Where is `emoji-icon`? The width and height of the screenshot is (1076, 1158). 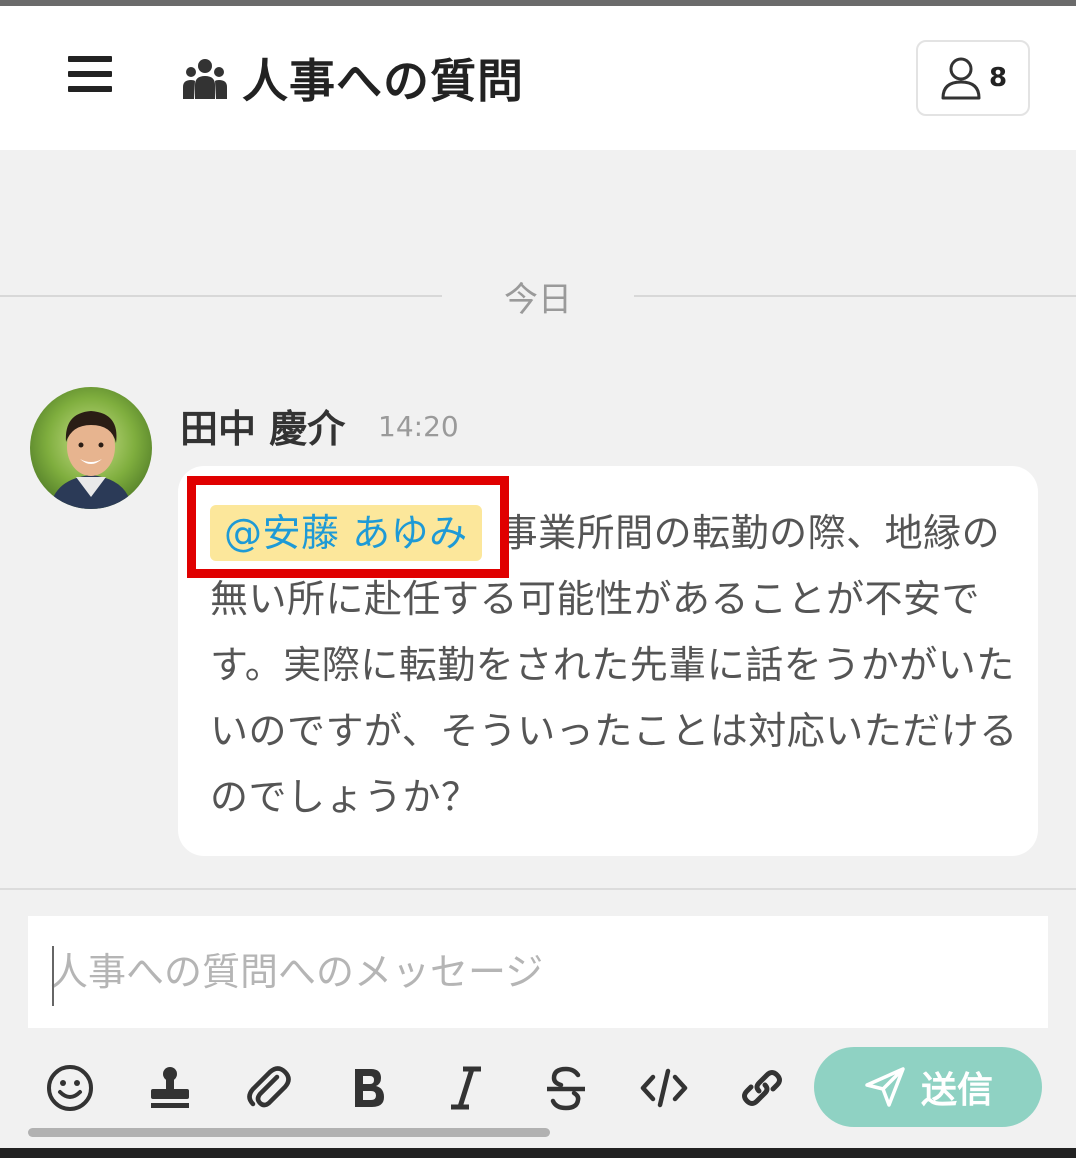
emoji-icon is located at coordinates (70, 1088).